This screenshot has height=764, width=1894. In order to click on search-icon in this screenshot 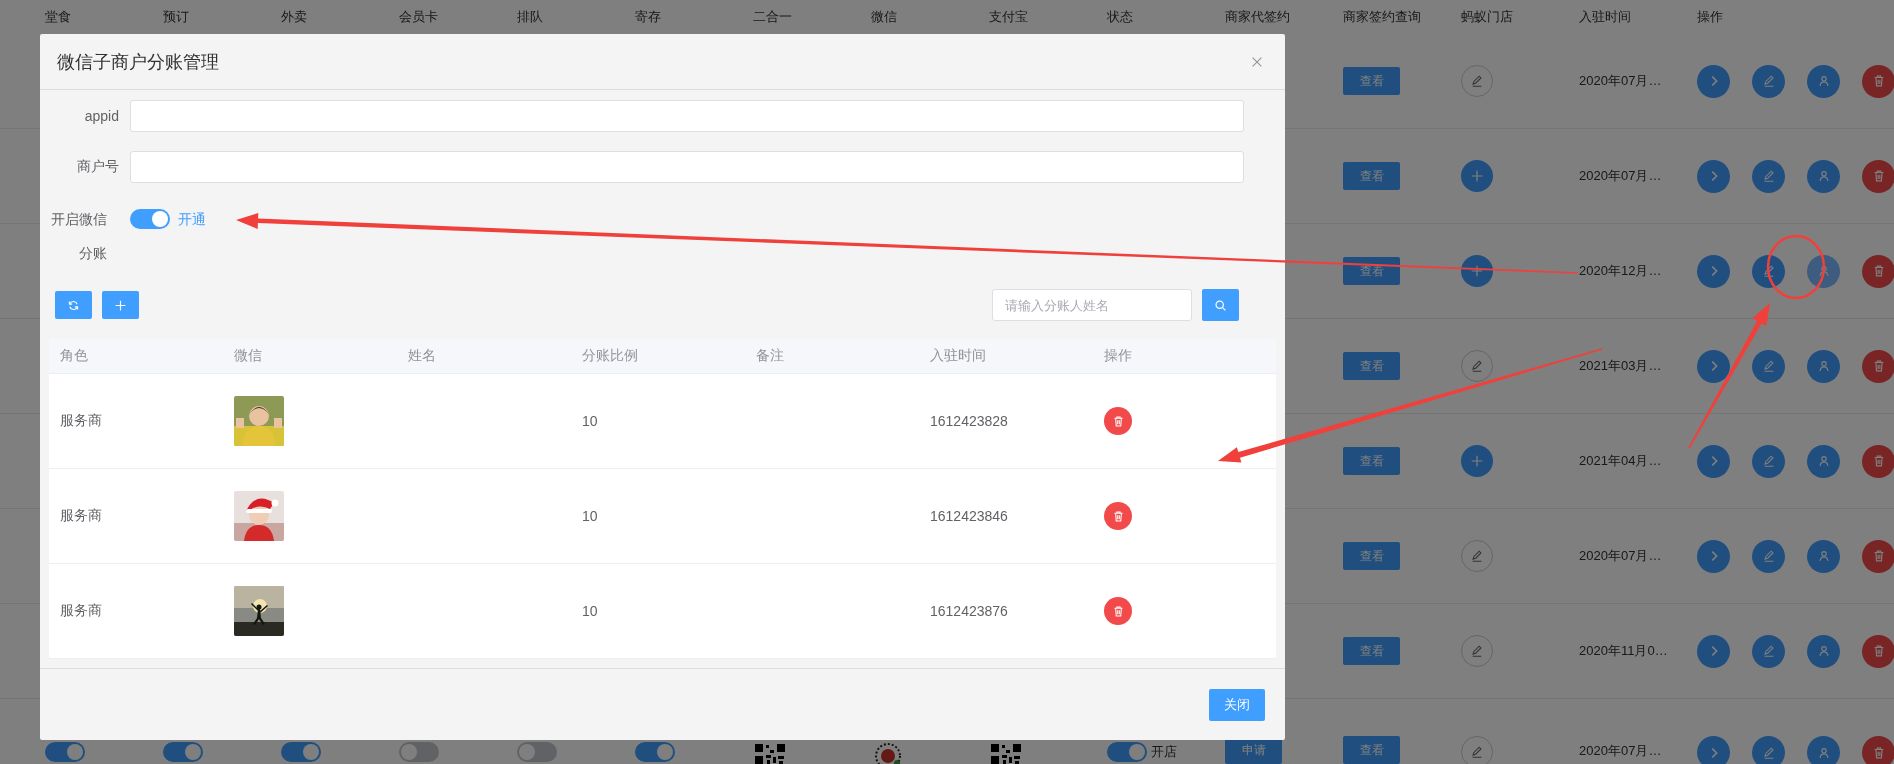, I will do `click(1220, 305)`.